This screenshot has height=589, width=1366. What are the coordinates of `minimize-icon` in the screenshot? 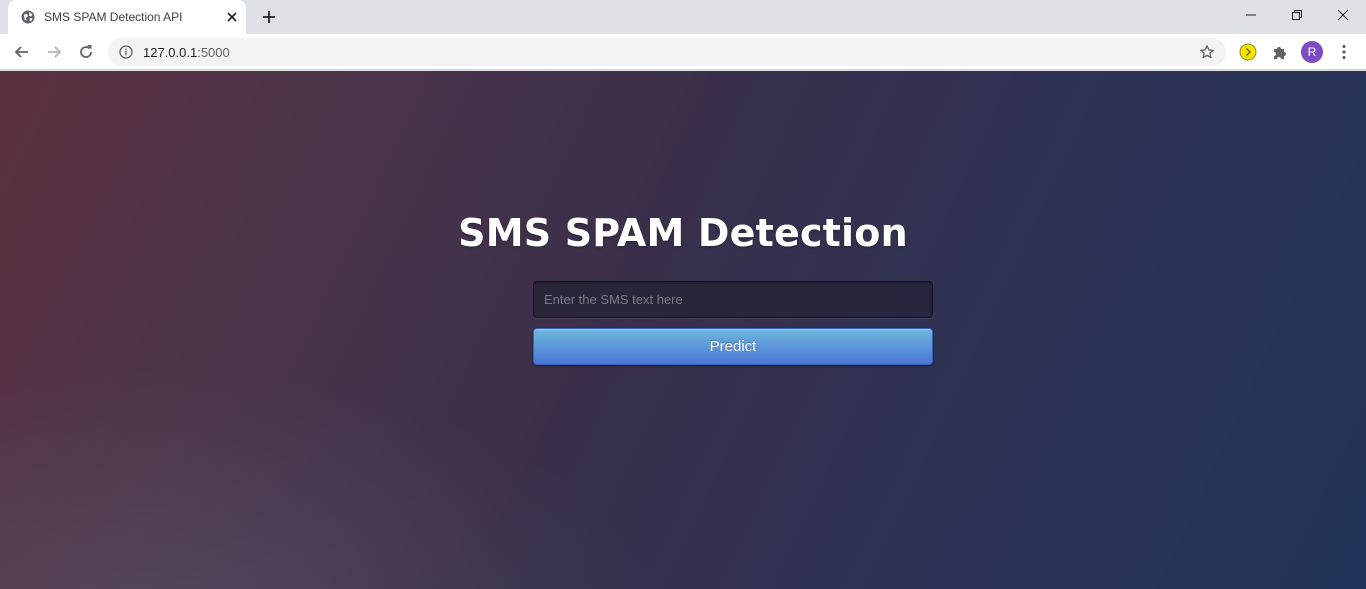 It's located at (1251, 15).